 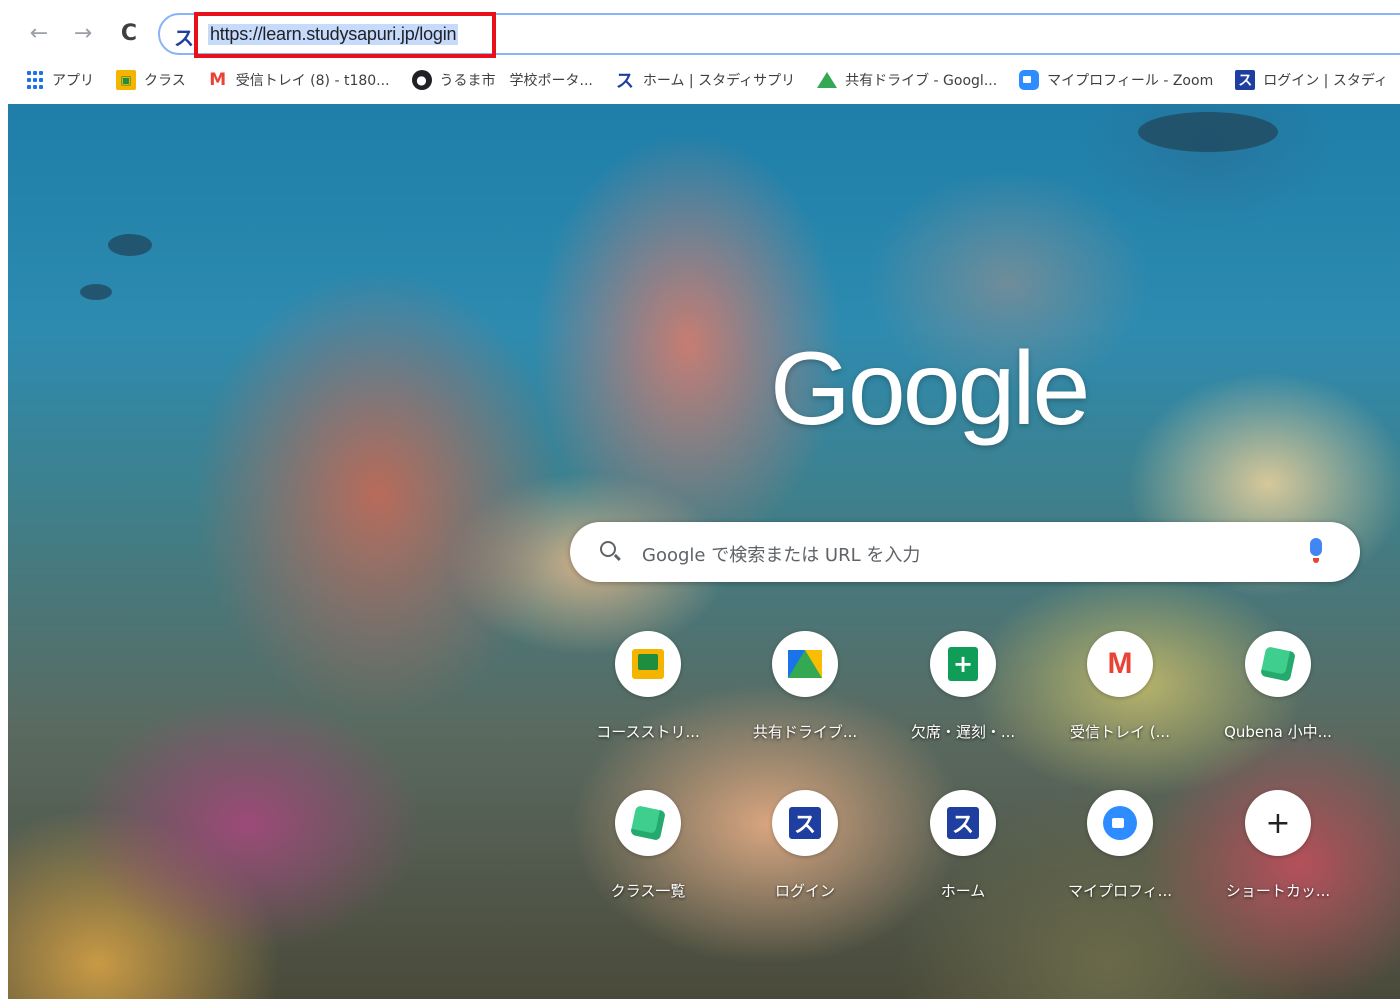 I want to click on sheets-icon: +, so click(x=963, y=664).